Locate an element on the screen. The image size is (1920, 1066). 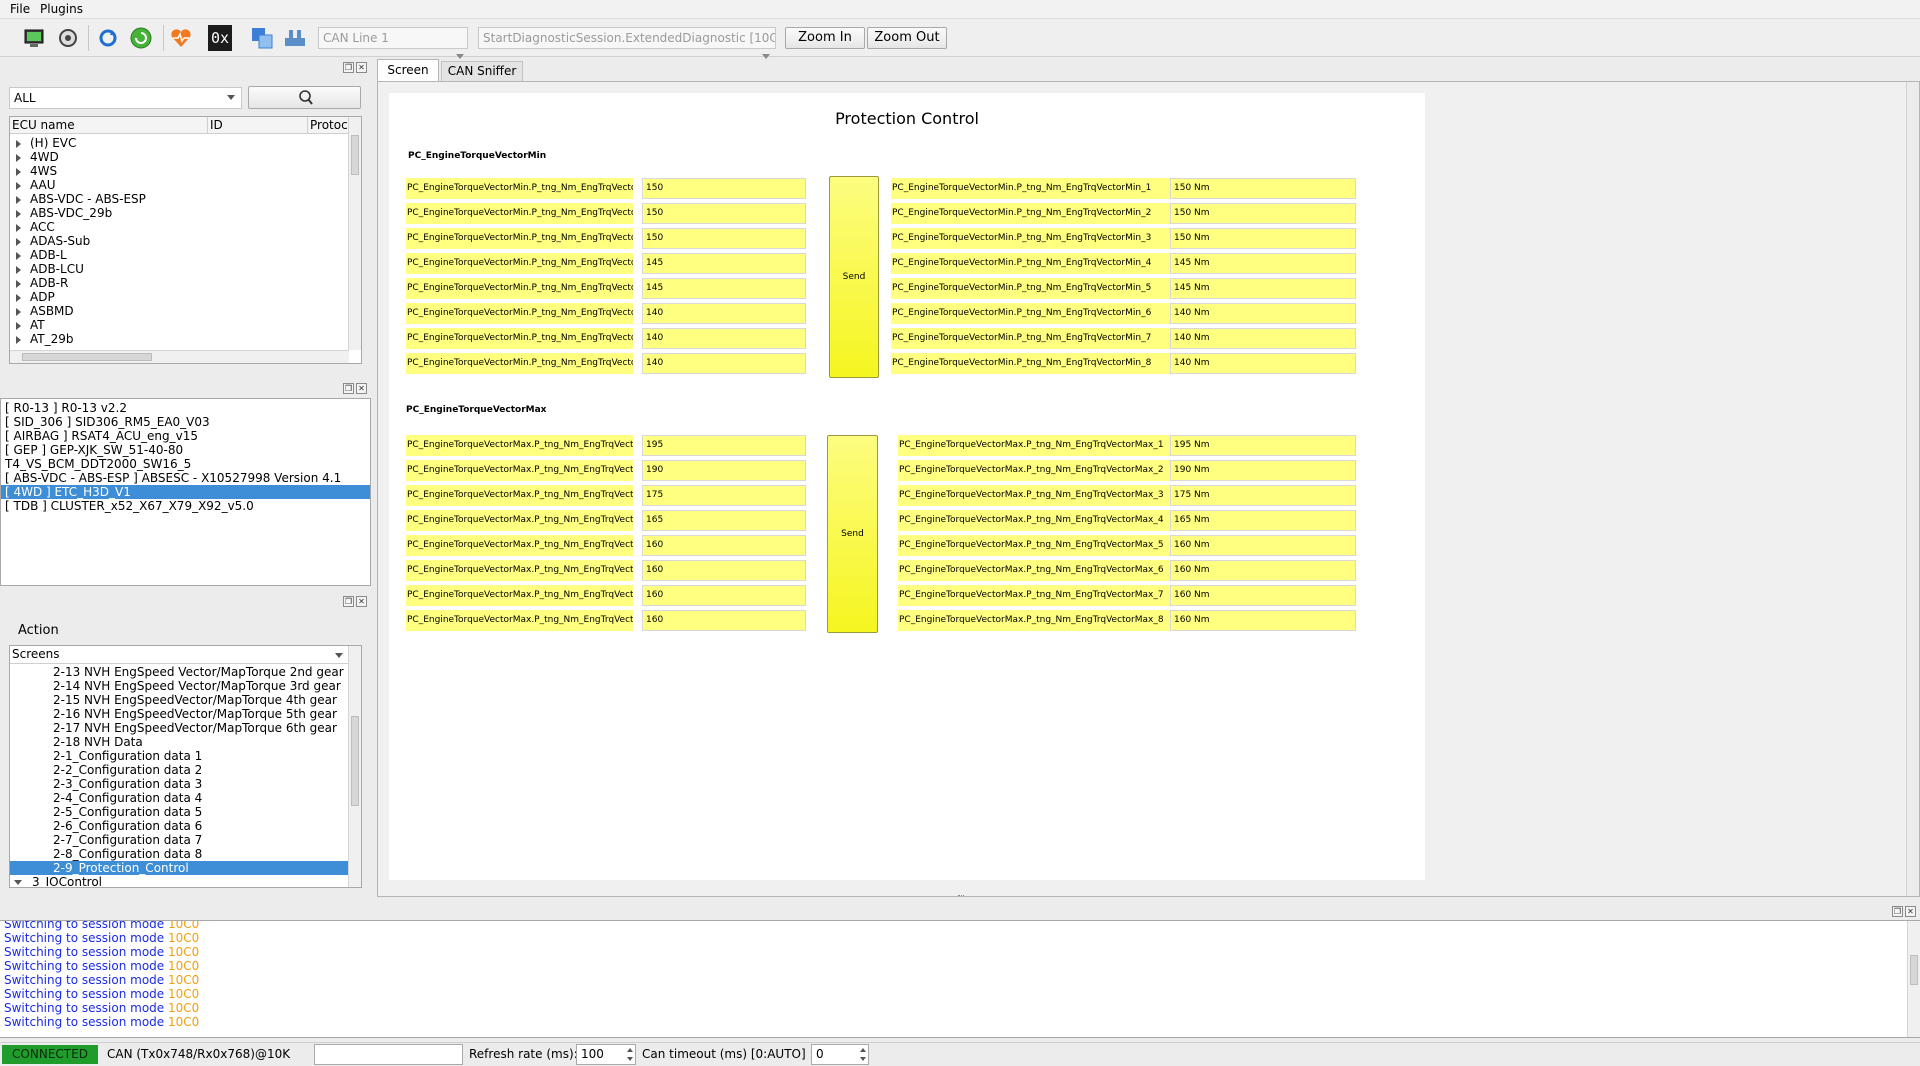
ecu-tree-item: AT_29b is located at coordinates (45, 339).